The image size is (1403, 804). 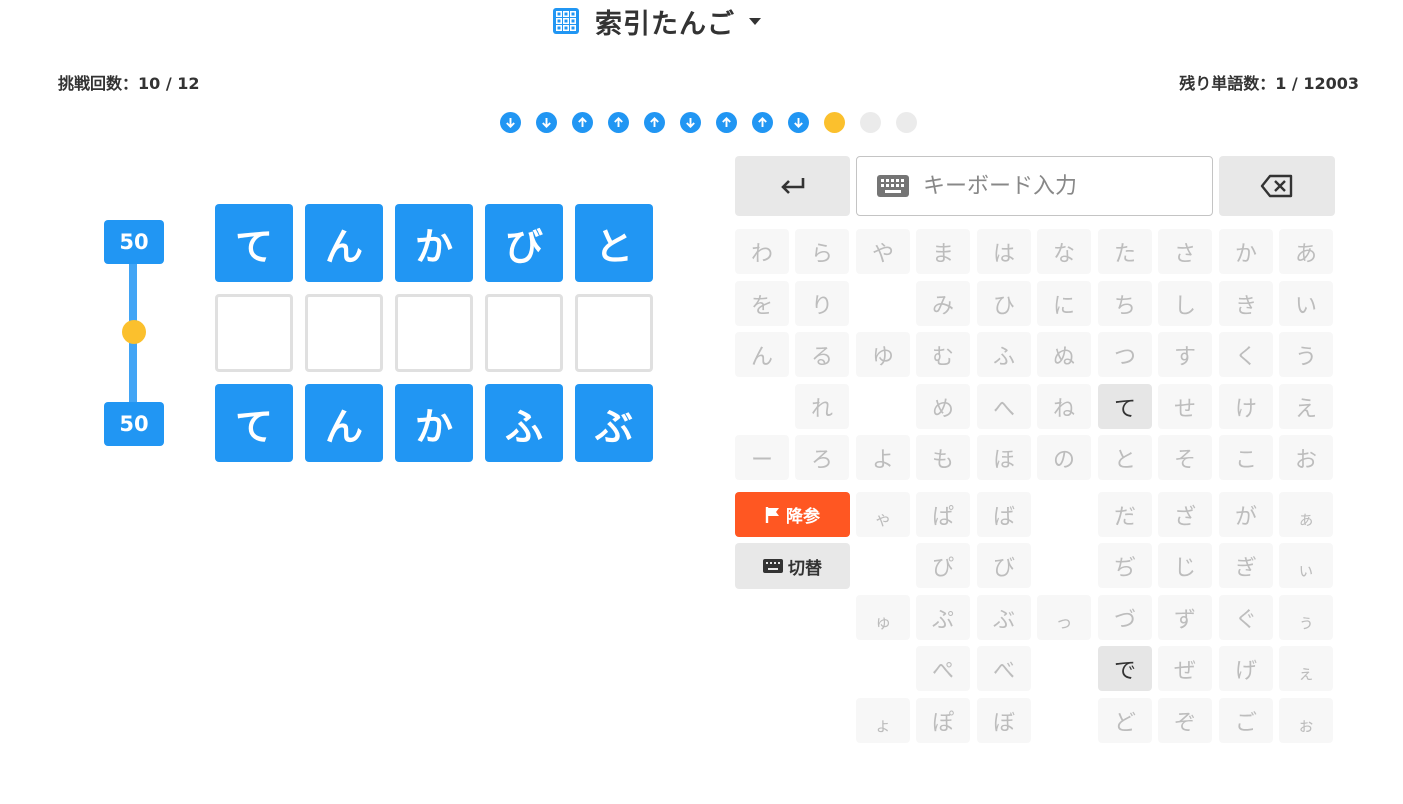 I want to click on keyboard-input-wrap, so click(x=1034, y=186).